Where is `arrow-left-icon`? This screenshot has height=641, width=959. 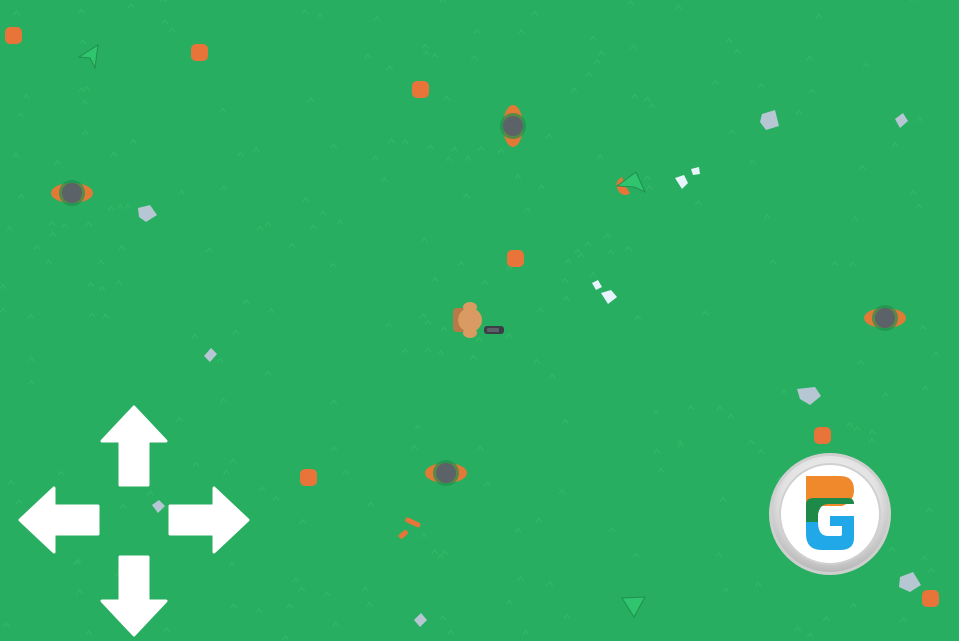 arrow-left-icon is located at coordinates (59, 520).